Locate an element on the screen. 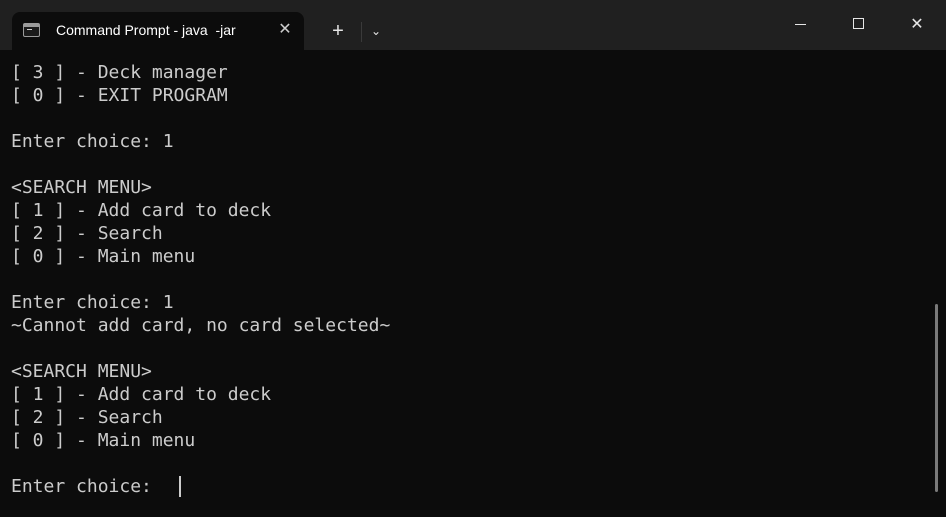 The height and width of the screenshot is (517, 946). minimize-icon is located at coordinates (800, 25).